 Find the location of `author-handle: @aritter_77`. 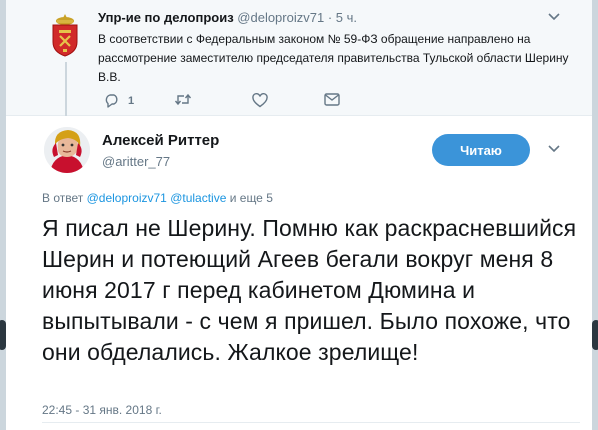

author-handle: @aritter_77 is located at coordinates (136, 161).